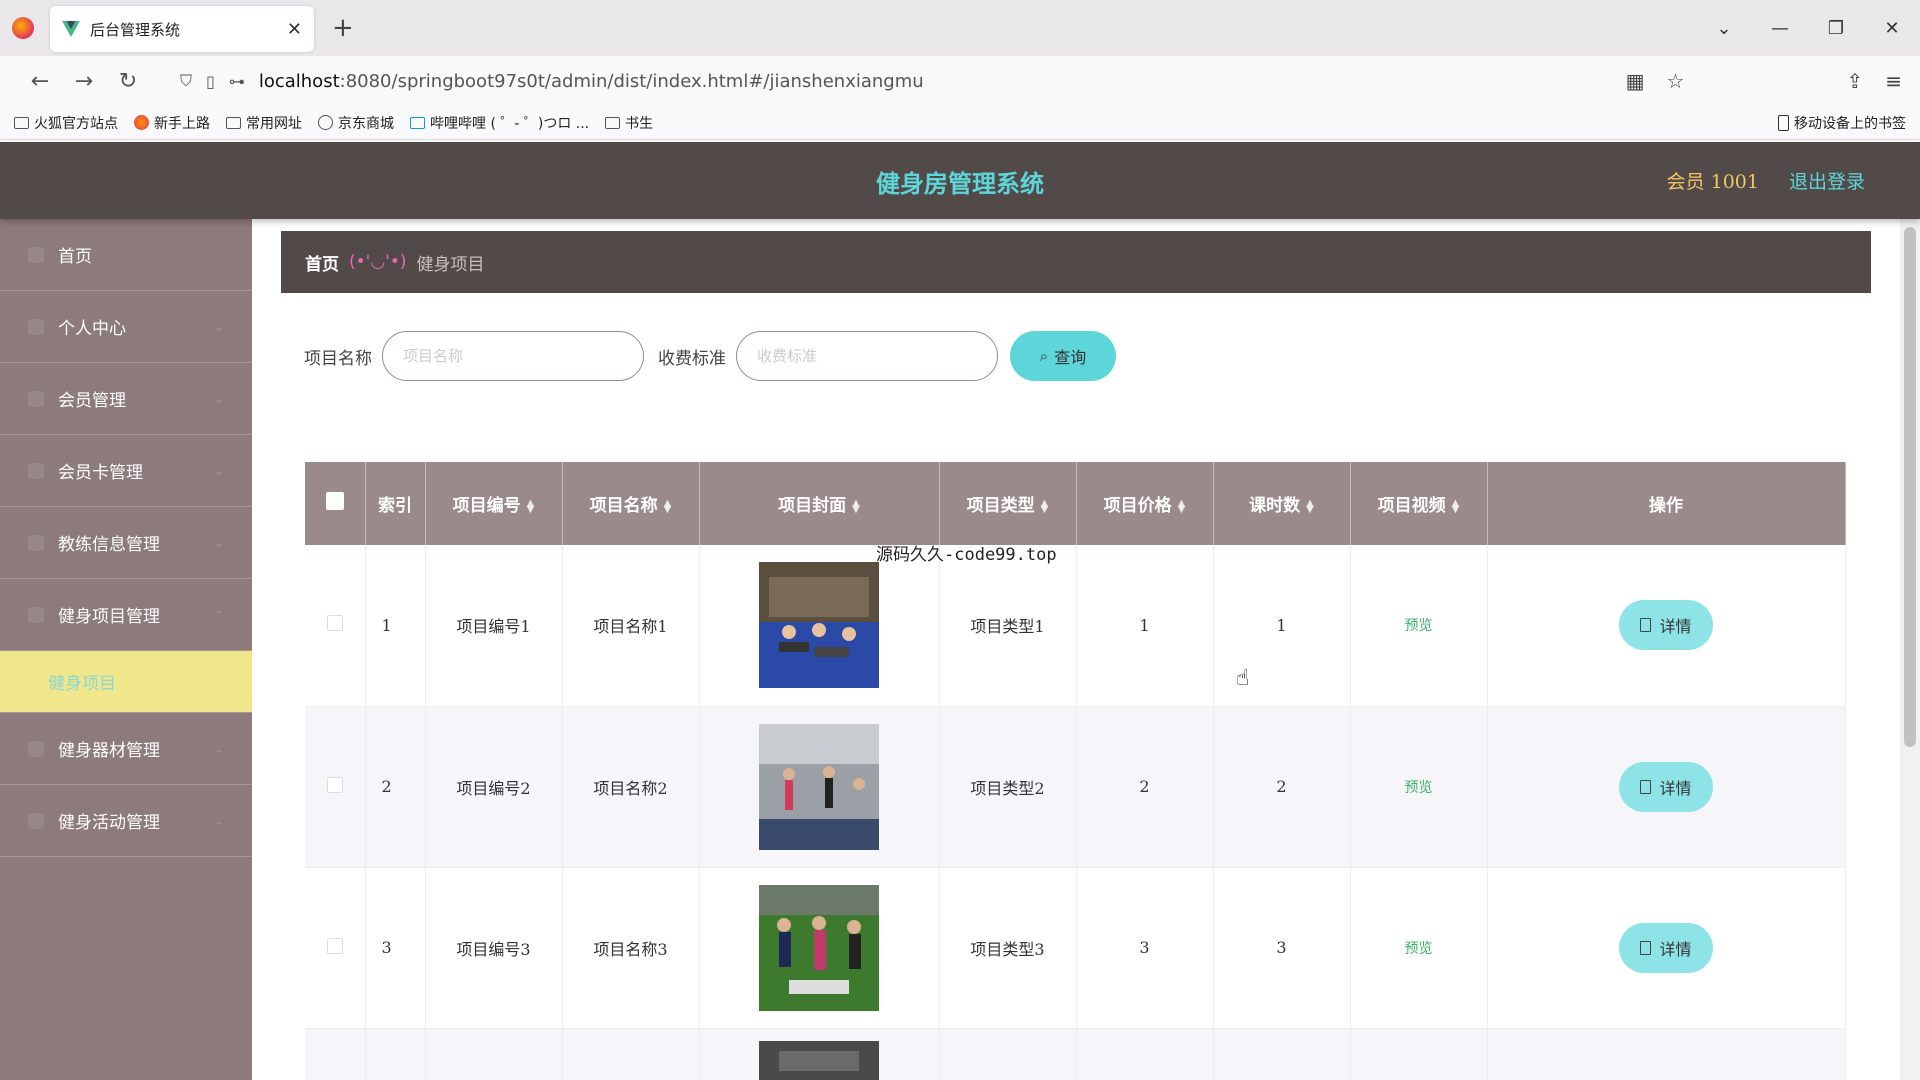  I want to click on share-icon: ⇪, so click(1854, 81).